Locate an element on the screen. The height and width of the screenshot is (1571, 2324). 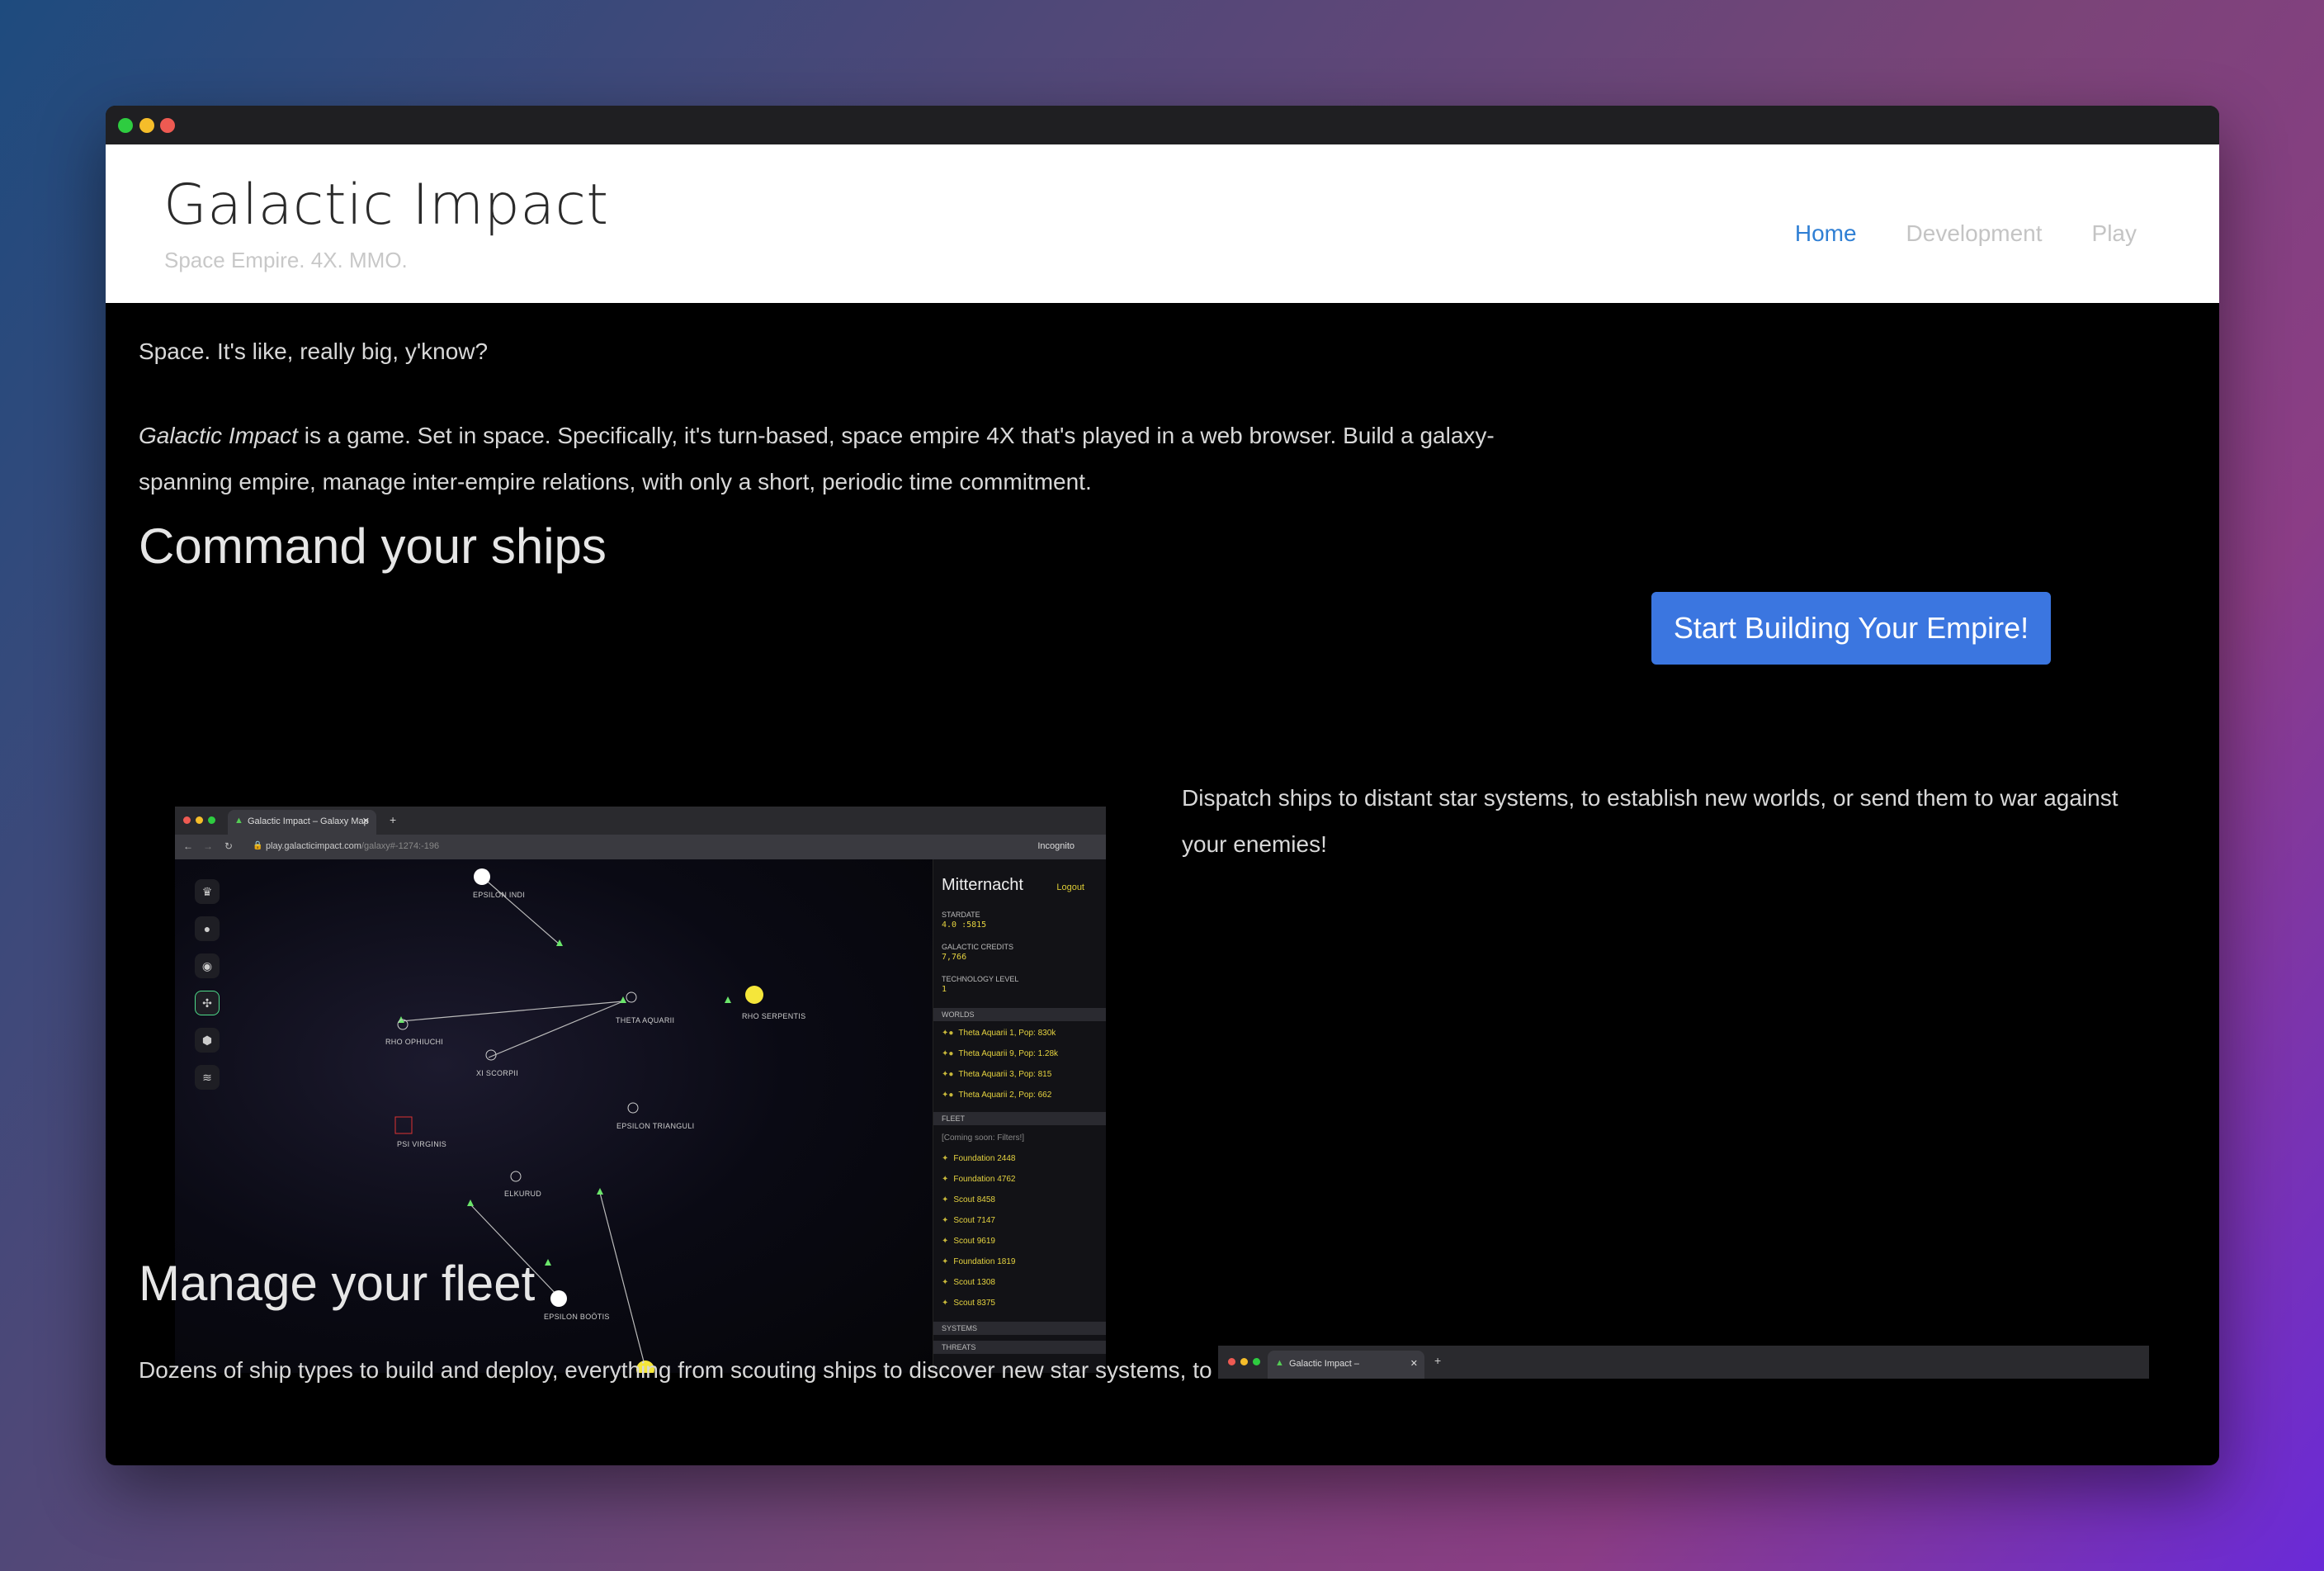
player-name: Mitternacht is located at coordinates (983, 885).